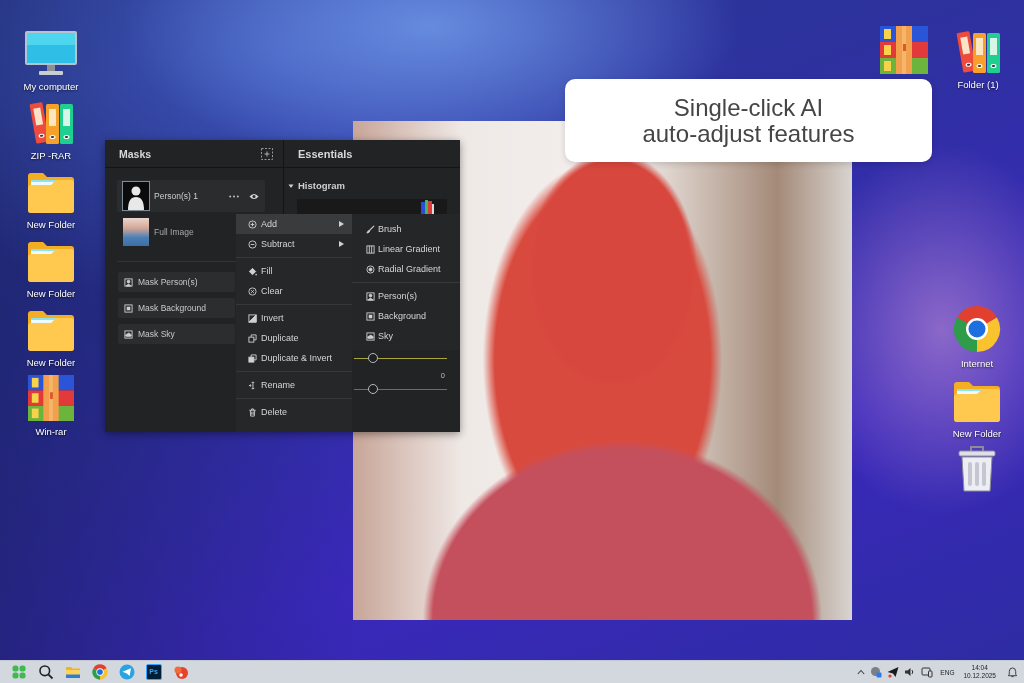 The image size is (1024, 683). Describe the element at coordinates (252, 358) in the screenshot. I see `duplicate-filled-icon` at that location.